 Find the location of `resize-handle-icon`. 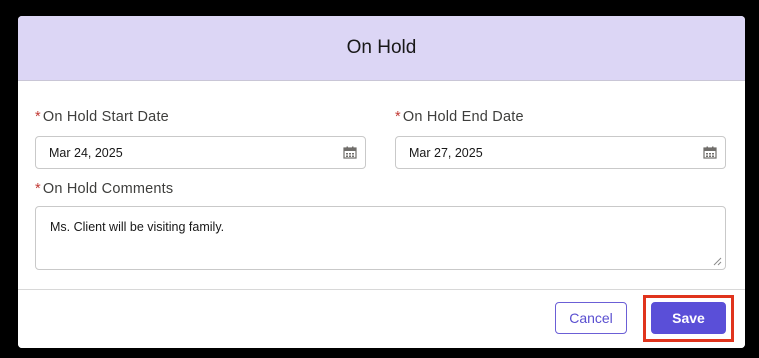

resize-handle-icon is located at coordinates (717, 261).